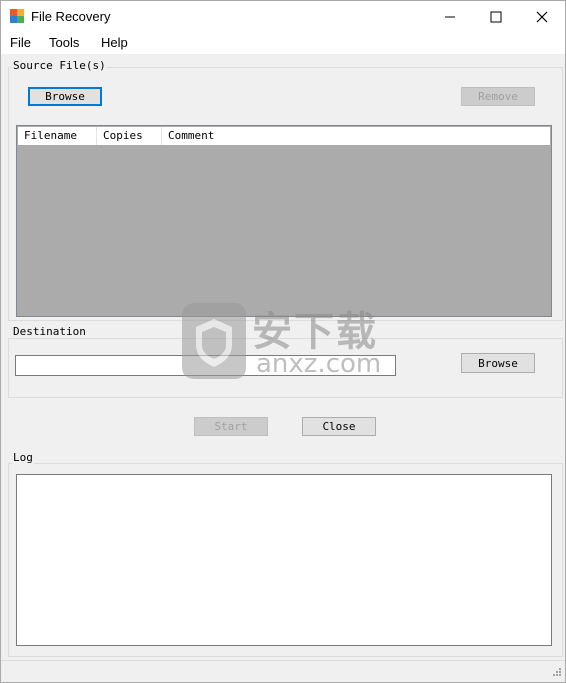 This screenshot has width=566, height=683. Describe the element at coordinates (71, 16) in the screenshot. I see `window-title: File Recovery` at that location.